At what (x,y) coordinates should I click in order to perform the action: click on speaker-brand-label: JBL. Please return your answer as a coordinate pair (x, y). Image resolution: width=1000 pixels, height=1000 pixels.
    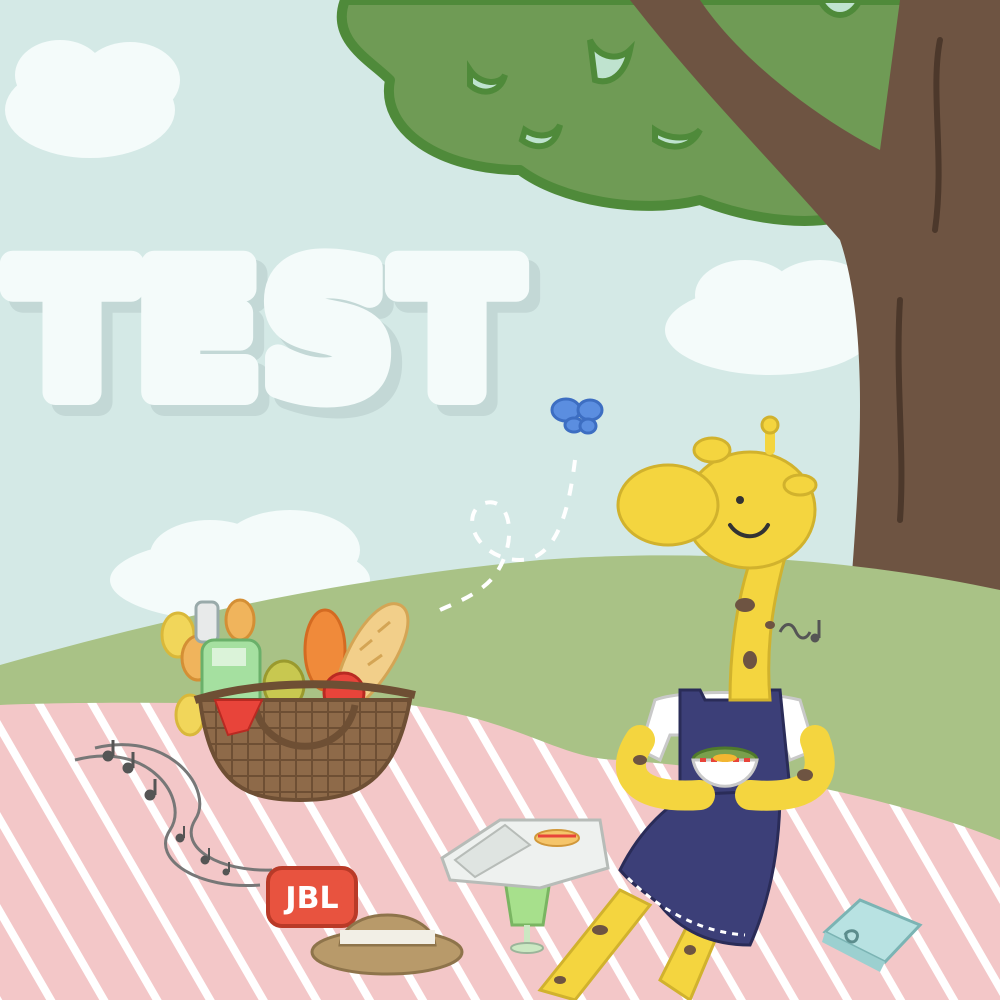
    Looking at the image, I should click on (310, 898).